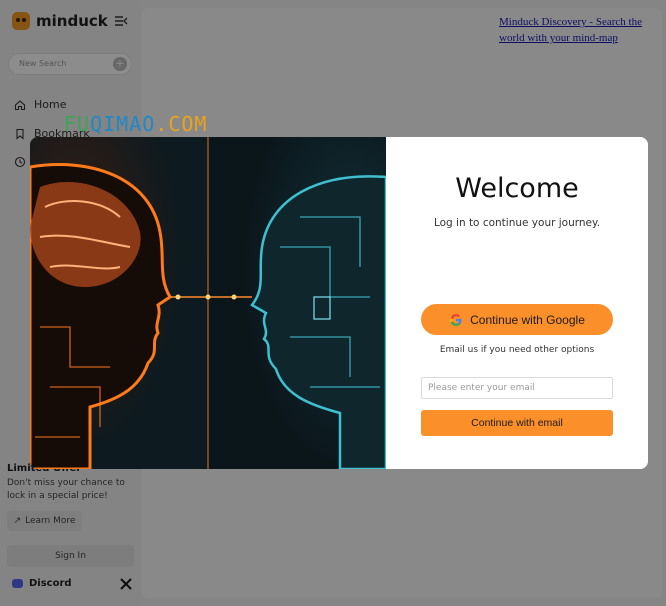 Image resolution: width=666 pixels, height=606 pixels. I want to click on continue-with-google-button: Continue with Google, so click(517, 319).